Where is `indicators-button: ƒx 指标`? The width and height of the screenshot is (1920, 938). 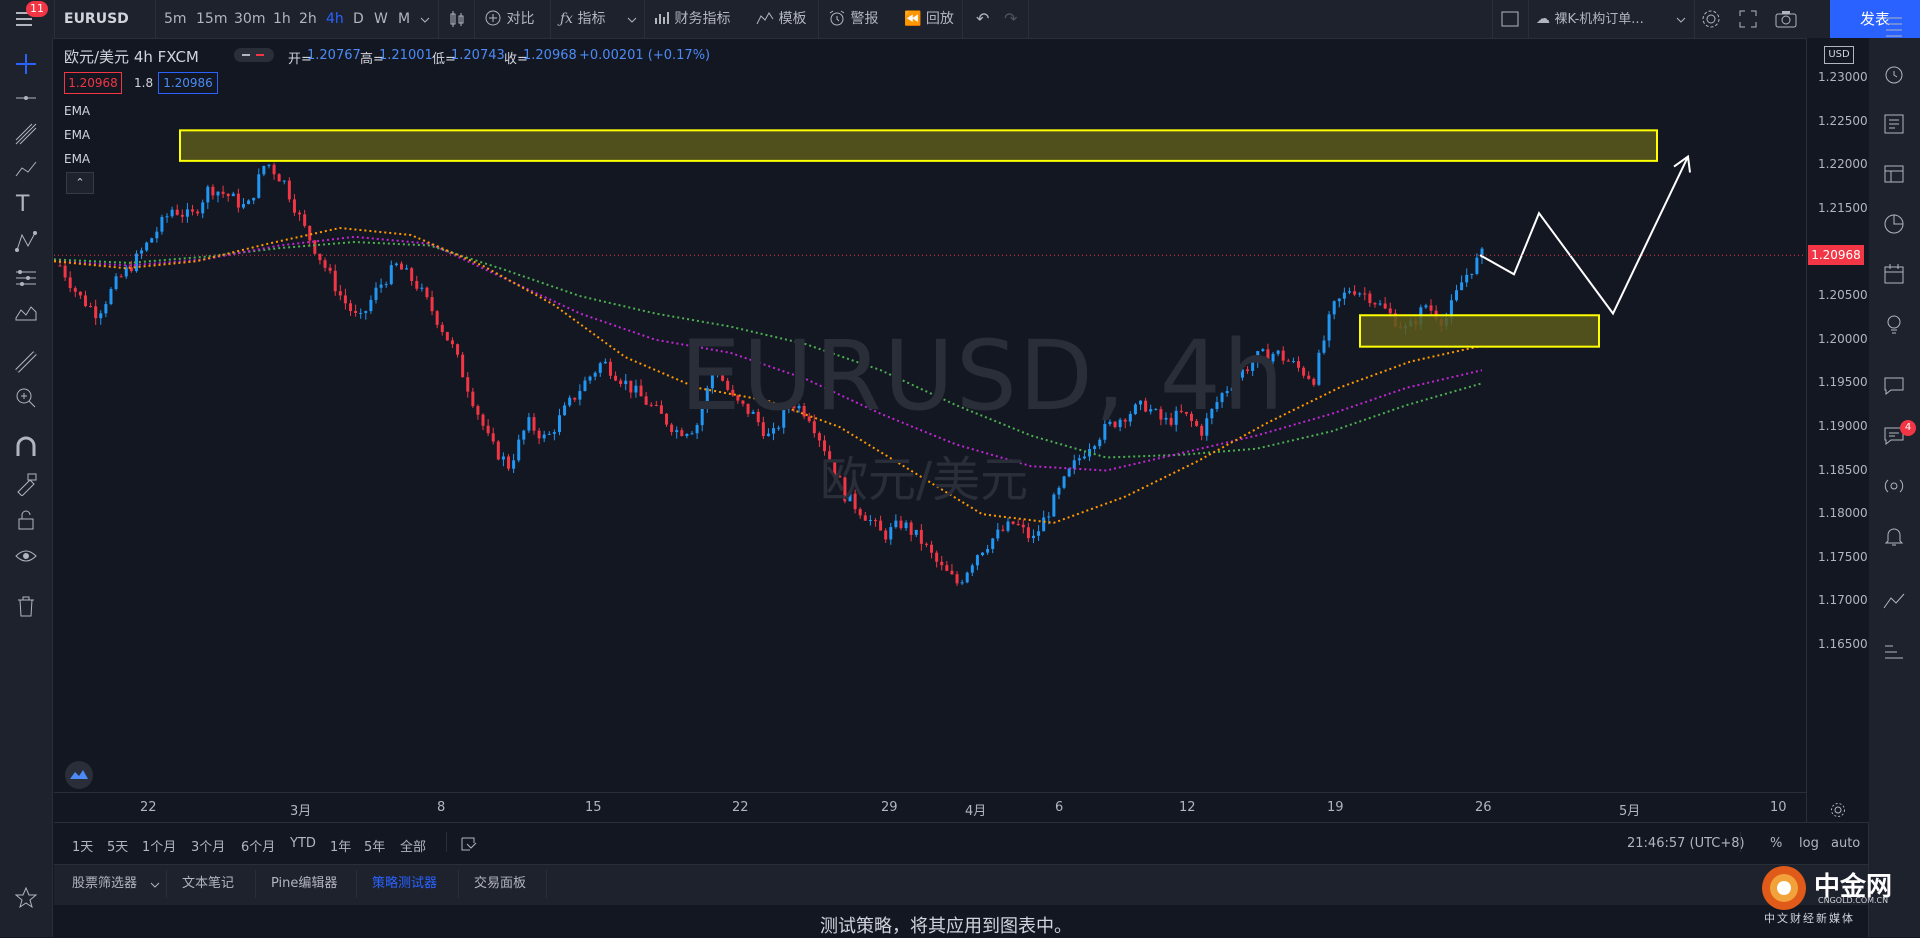
indicators-button: ƒx 指标 is located at coordinates (583, 19).